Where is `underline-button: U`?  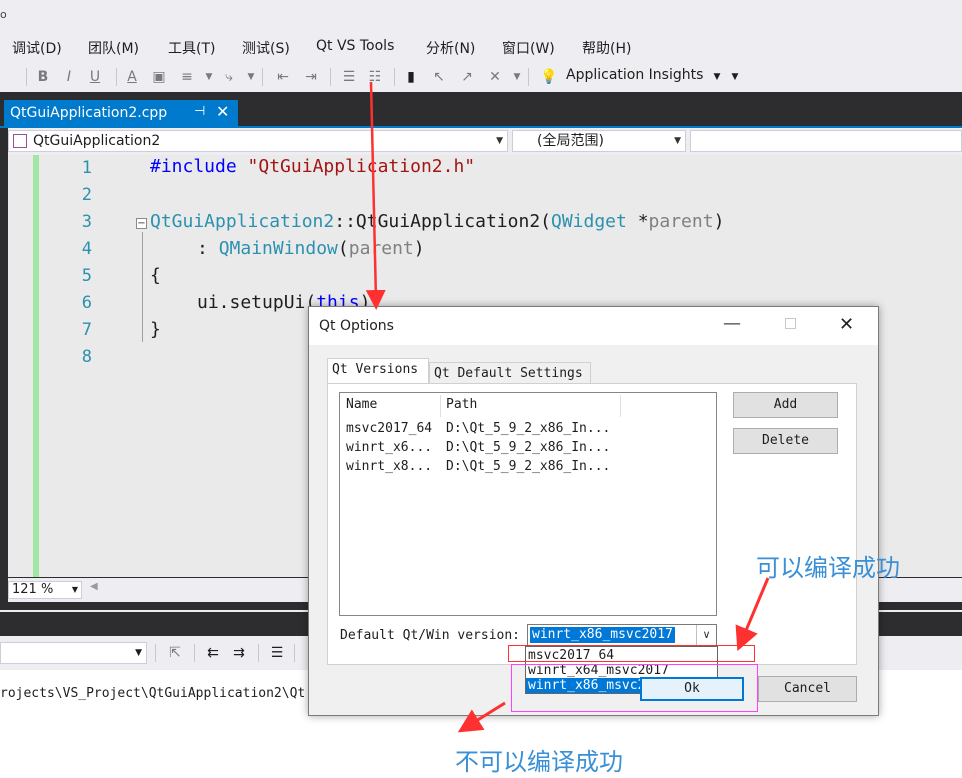 underline-button: U is located at coordinates (95, 77).